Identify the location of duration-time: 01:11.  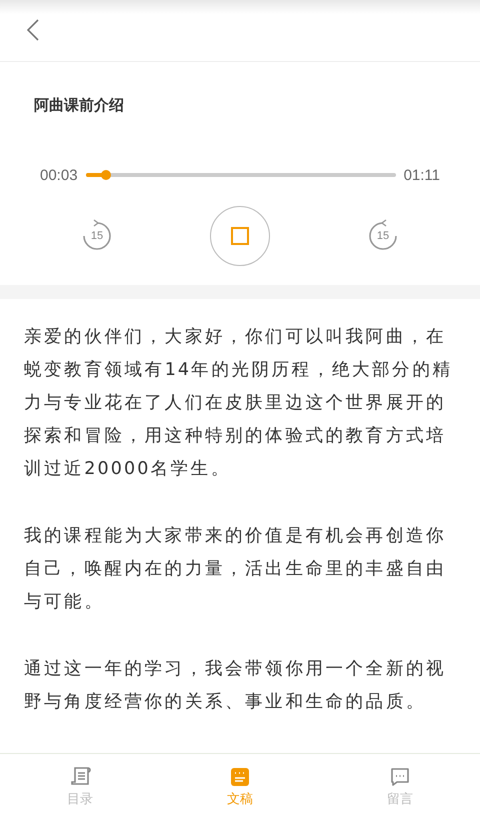
(422, 175).